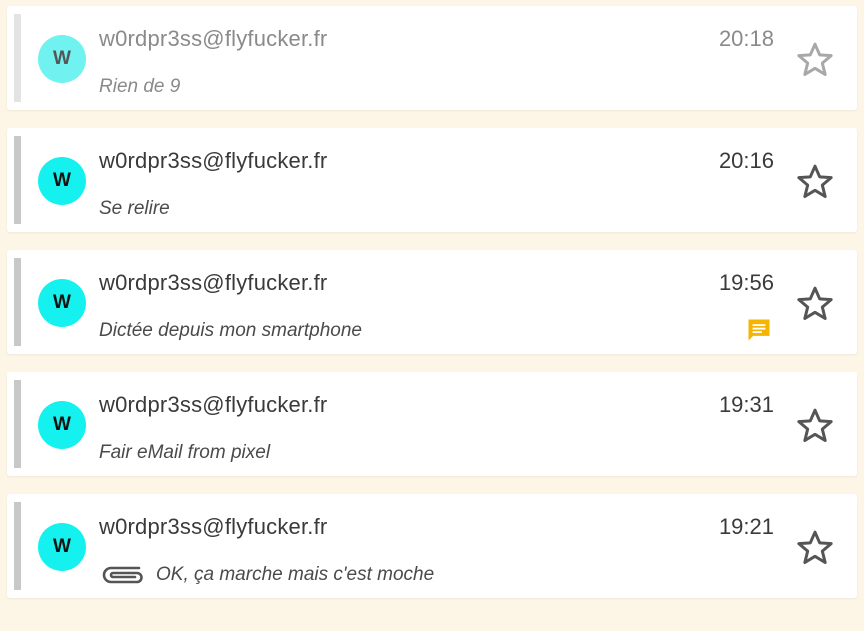 The width and height of the screenshot is (864, 631). Describe the element at coordinates (295, 574) in the screenshot. I see `message-subject: OK, ça marche mais c'est moche` at that location.